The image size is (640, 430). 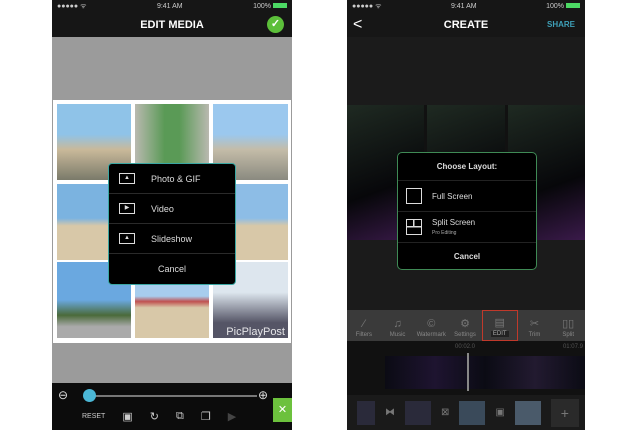 What do you see at coordinates (127, 416) in the screenshot?
I see `layout-icon: ▣` at bounding box center [127, 416].